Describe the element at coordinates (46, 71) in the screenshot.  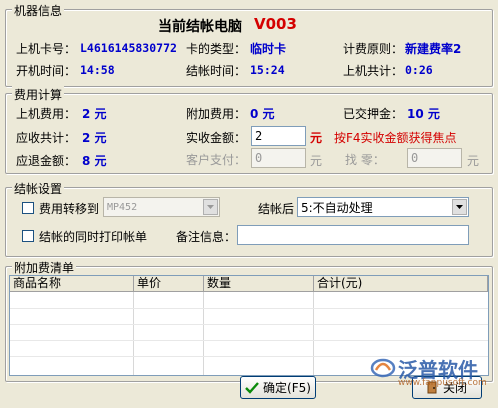
I see `start-time-label: 开机时间：` at that location.